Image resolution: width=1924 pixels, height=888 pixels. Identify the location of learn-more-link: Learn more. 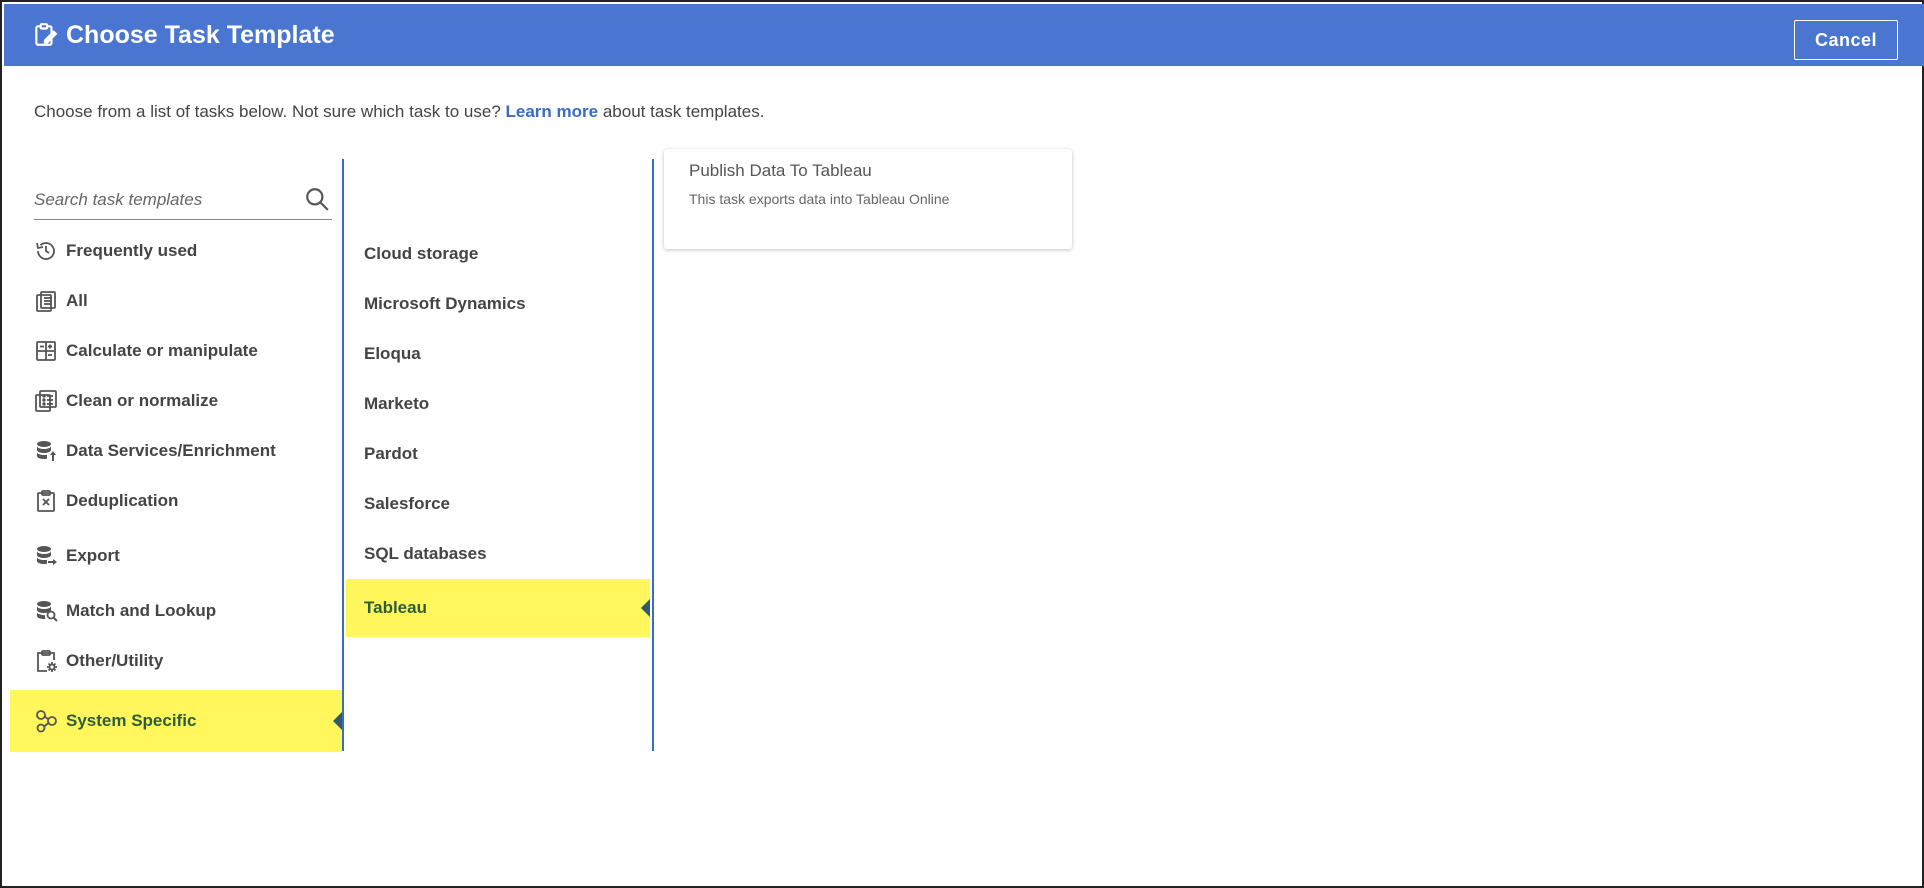
(552, 111).